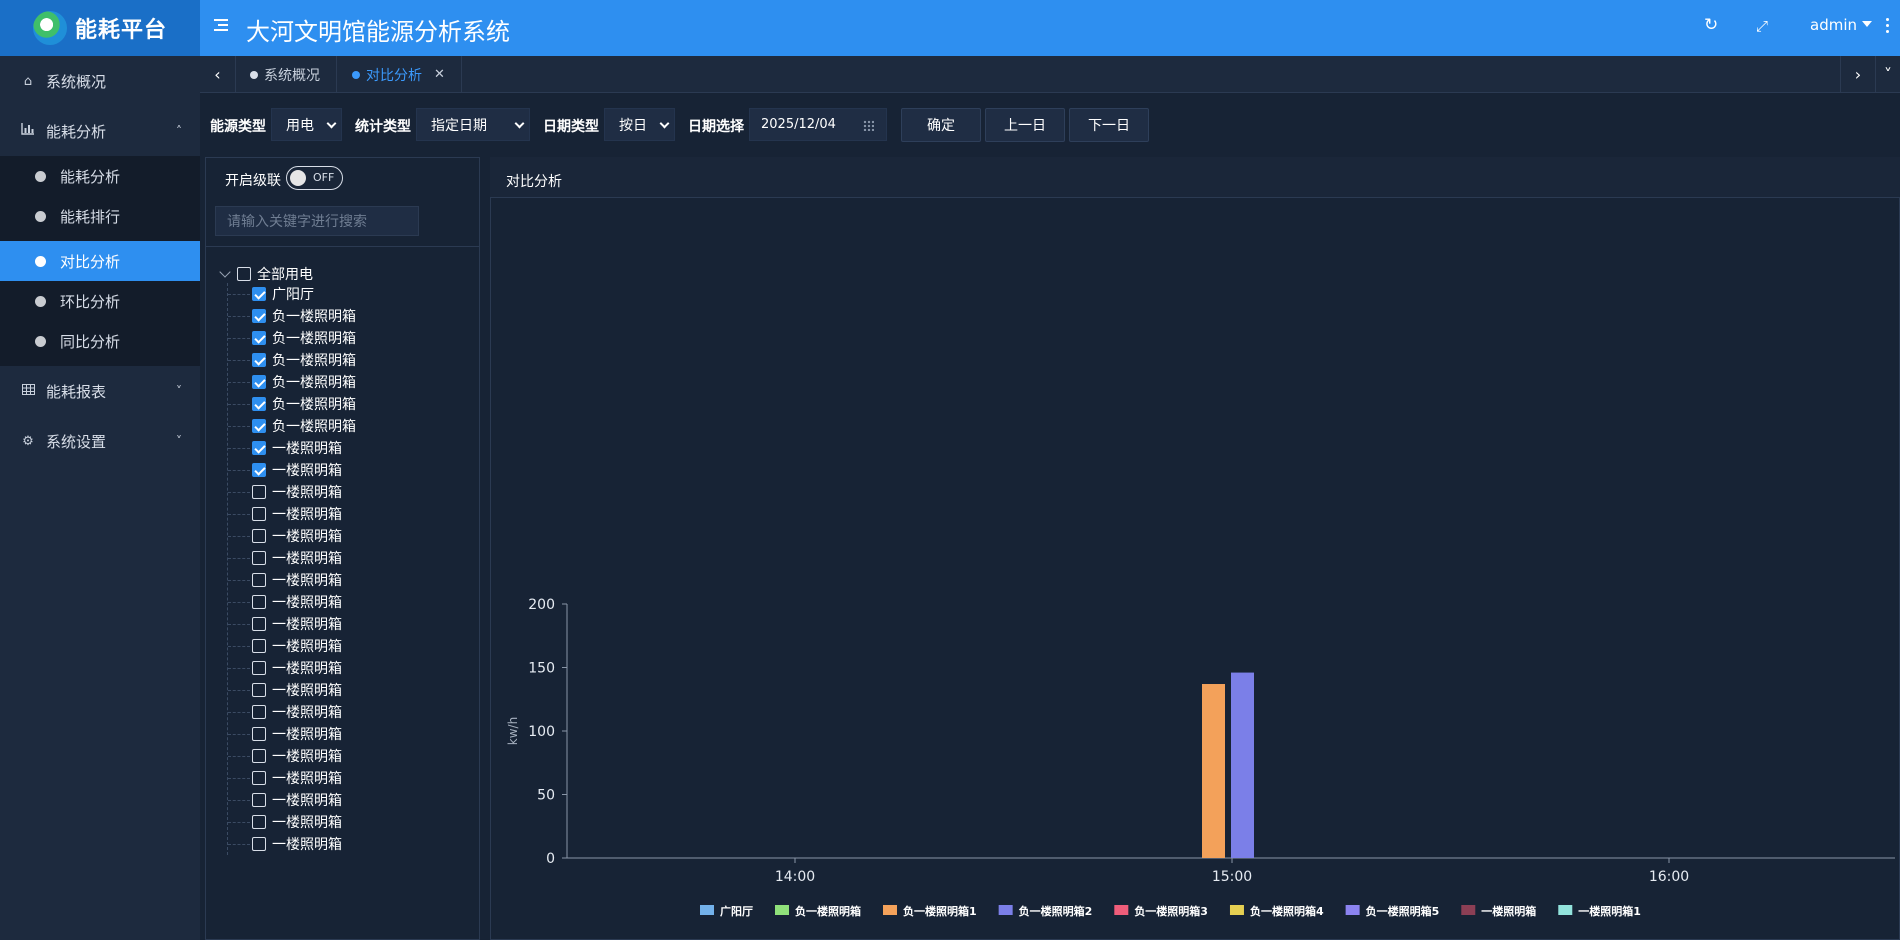  What do you see at coordinates (286, 74) in the screenshot?
I see `tab-overview: 系统概况` at bounding box center [286, 74].